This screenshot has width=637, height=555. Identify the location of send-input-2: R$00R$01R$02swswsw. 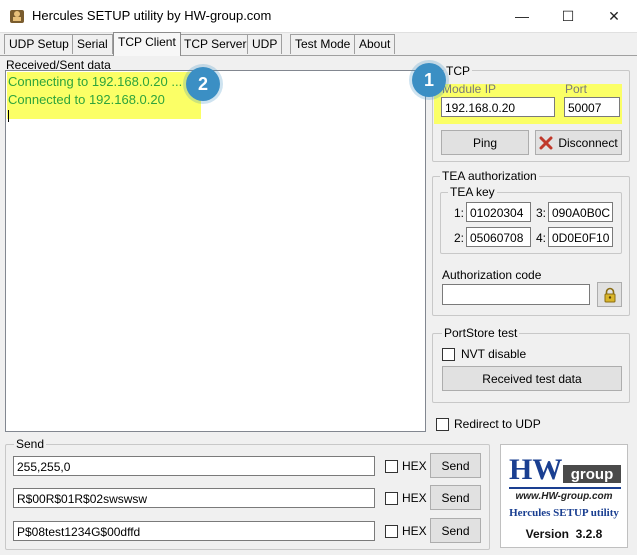
(194, 498).